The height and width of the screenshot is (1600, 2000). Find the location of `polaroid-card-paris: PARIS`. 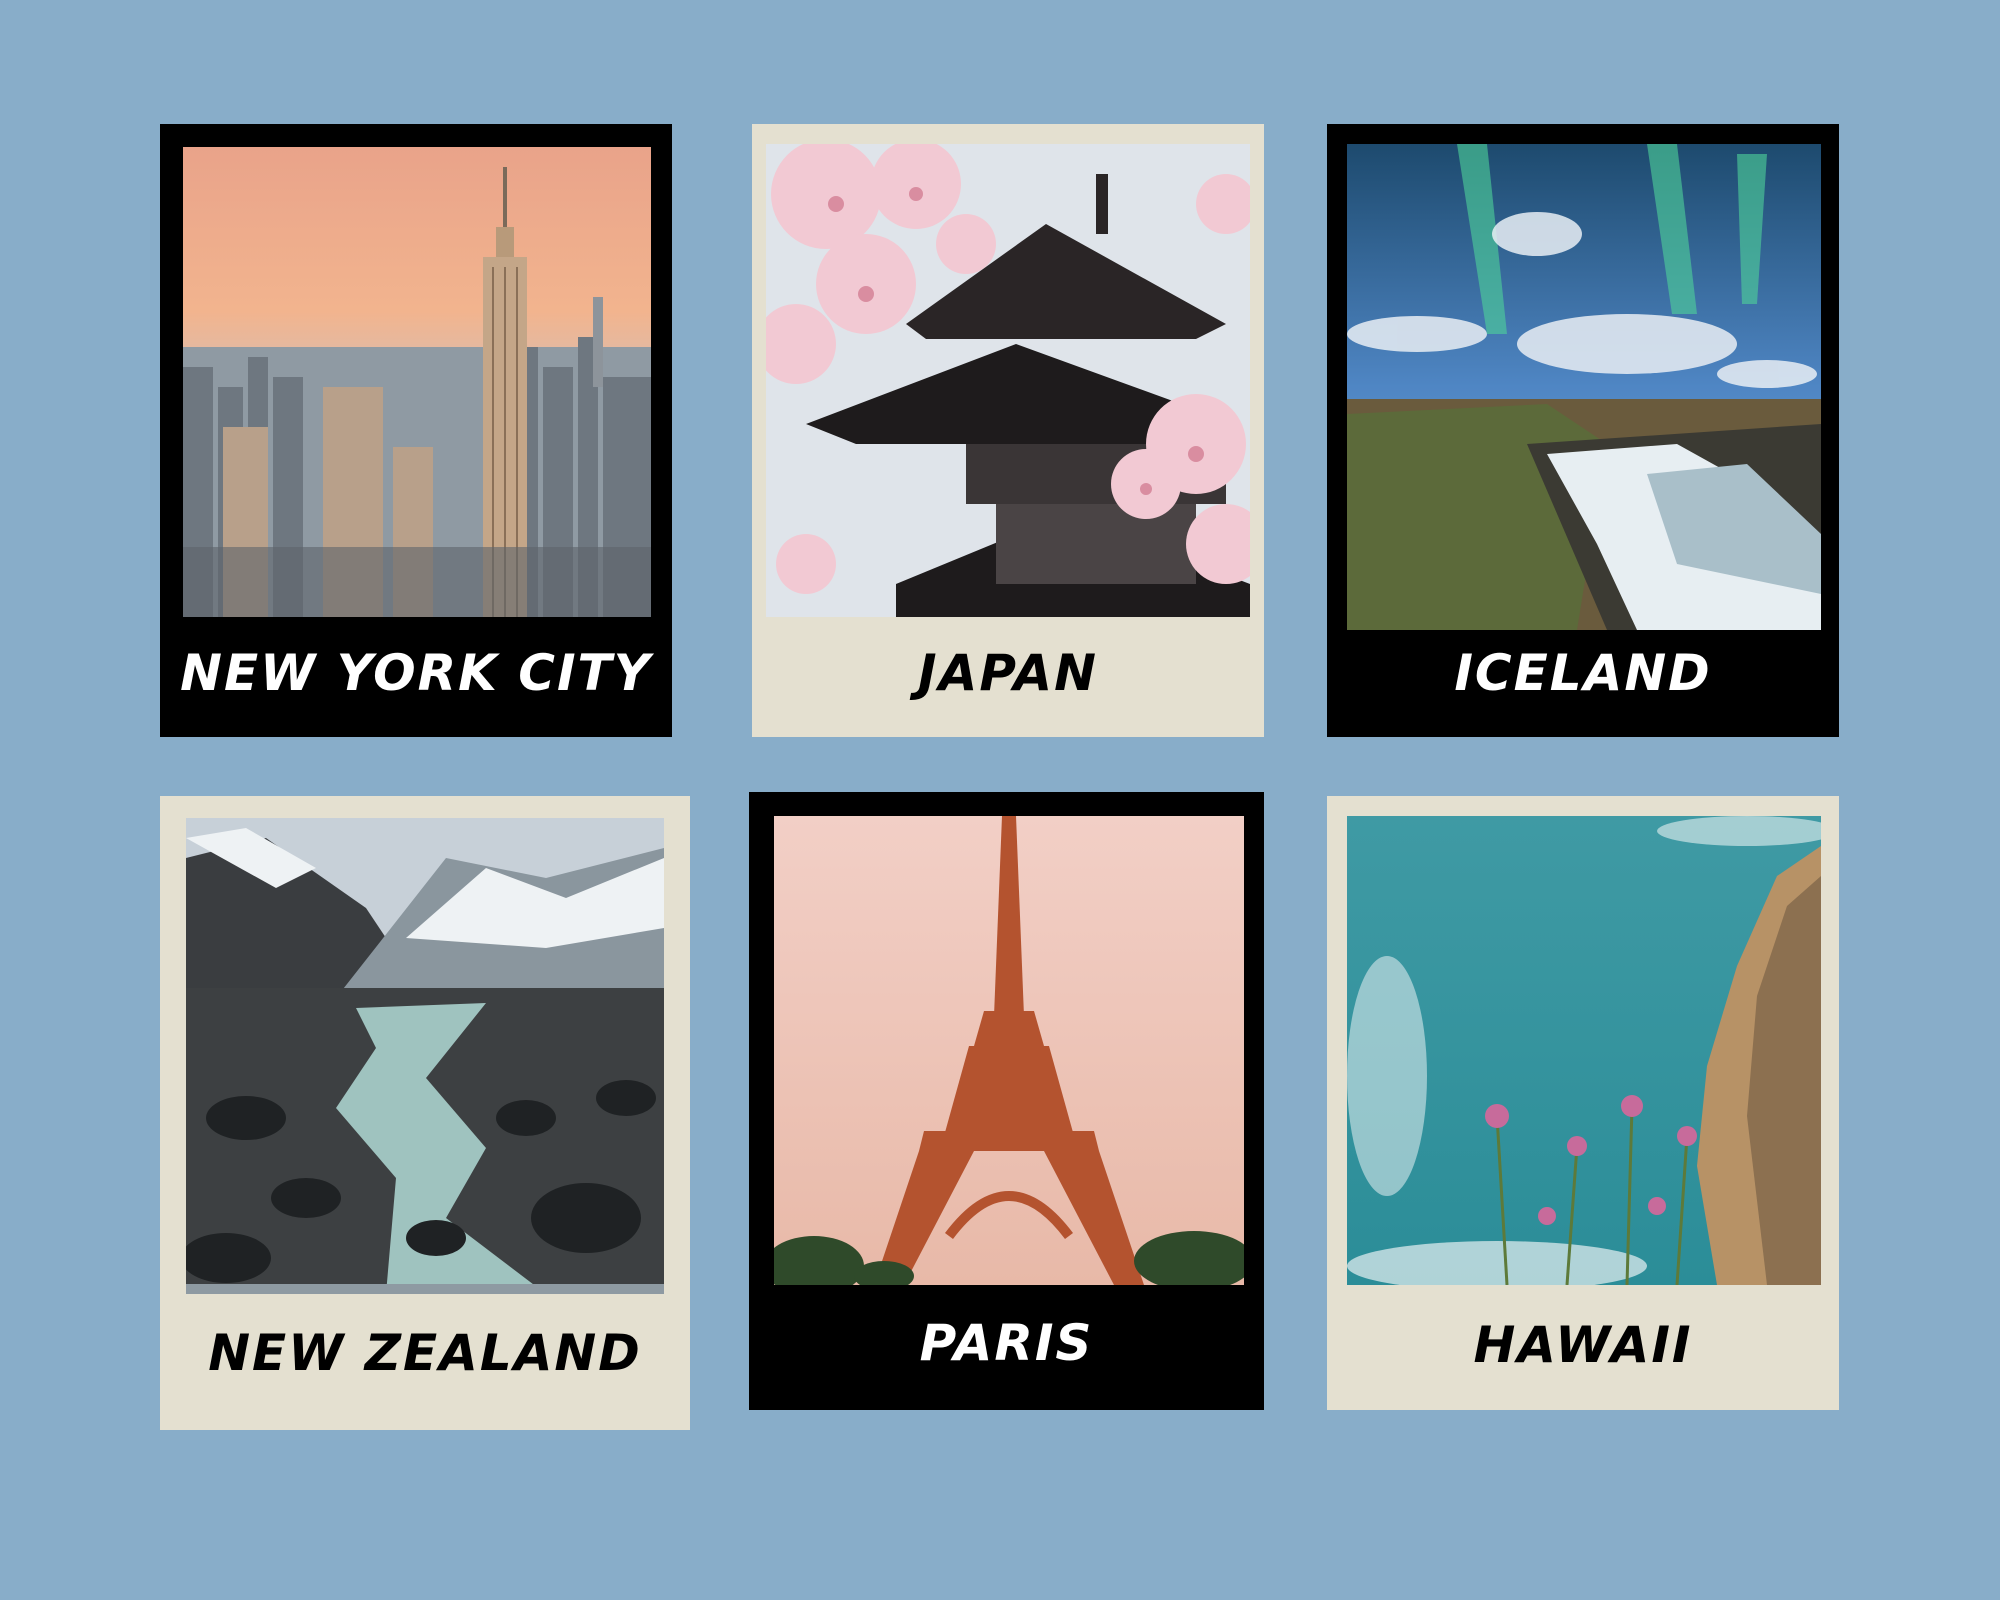

polaroid-card-paris: PARIS is located at coordinates (1006, 1101).